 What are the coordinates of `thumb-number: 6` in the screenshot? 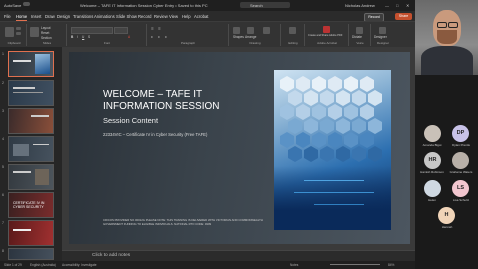 It's located at (3, 195).